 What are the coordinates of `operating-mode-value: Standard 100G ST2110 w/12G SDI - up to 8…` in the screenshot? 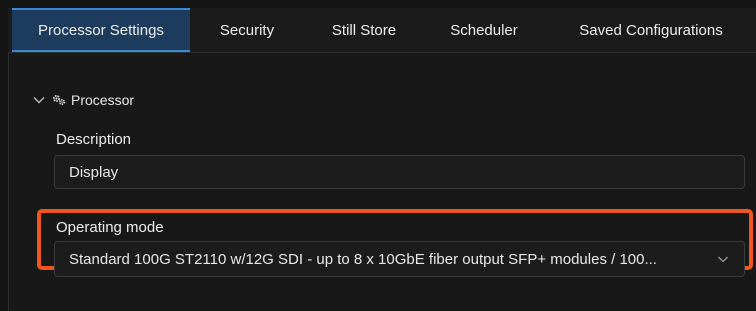 It's located at (363, 259).